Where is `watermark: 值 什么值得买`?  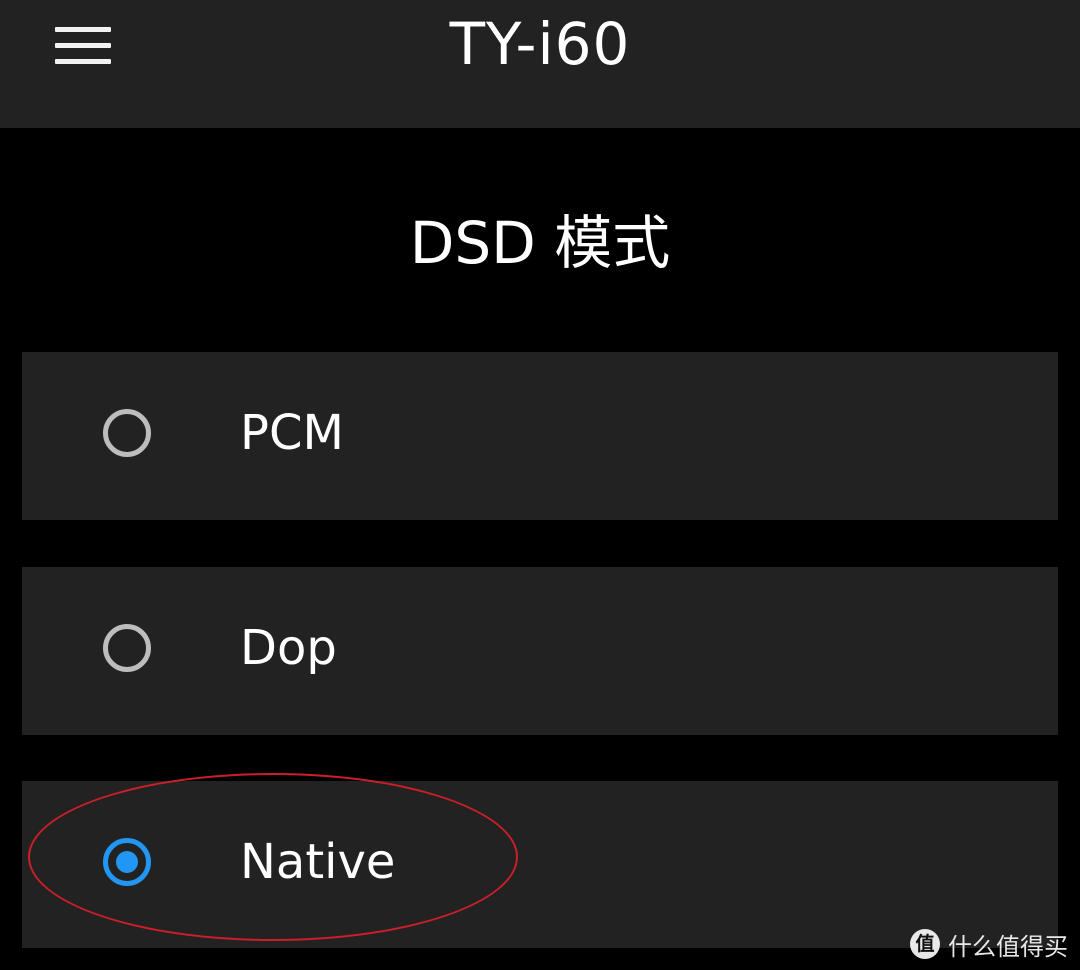
watermark: 值 什么值得买 is located at coordinates (989, 944).